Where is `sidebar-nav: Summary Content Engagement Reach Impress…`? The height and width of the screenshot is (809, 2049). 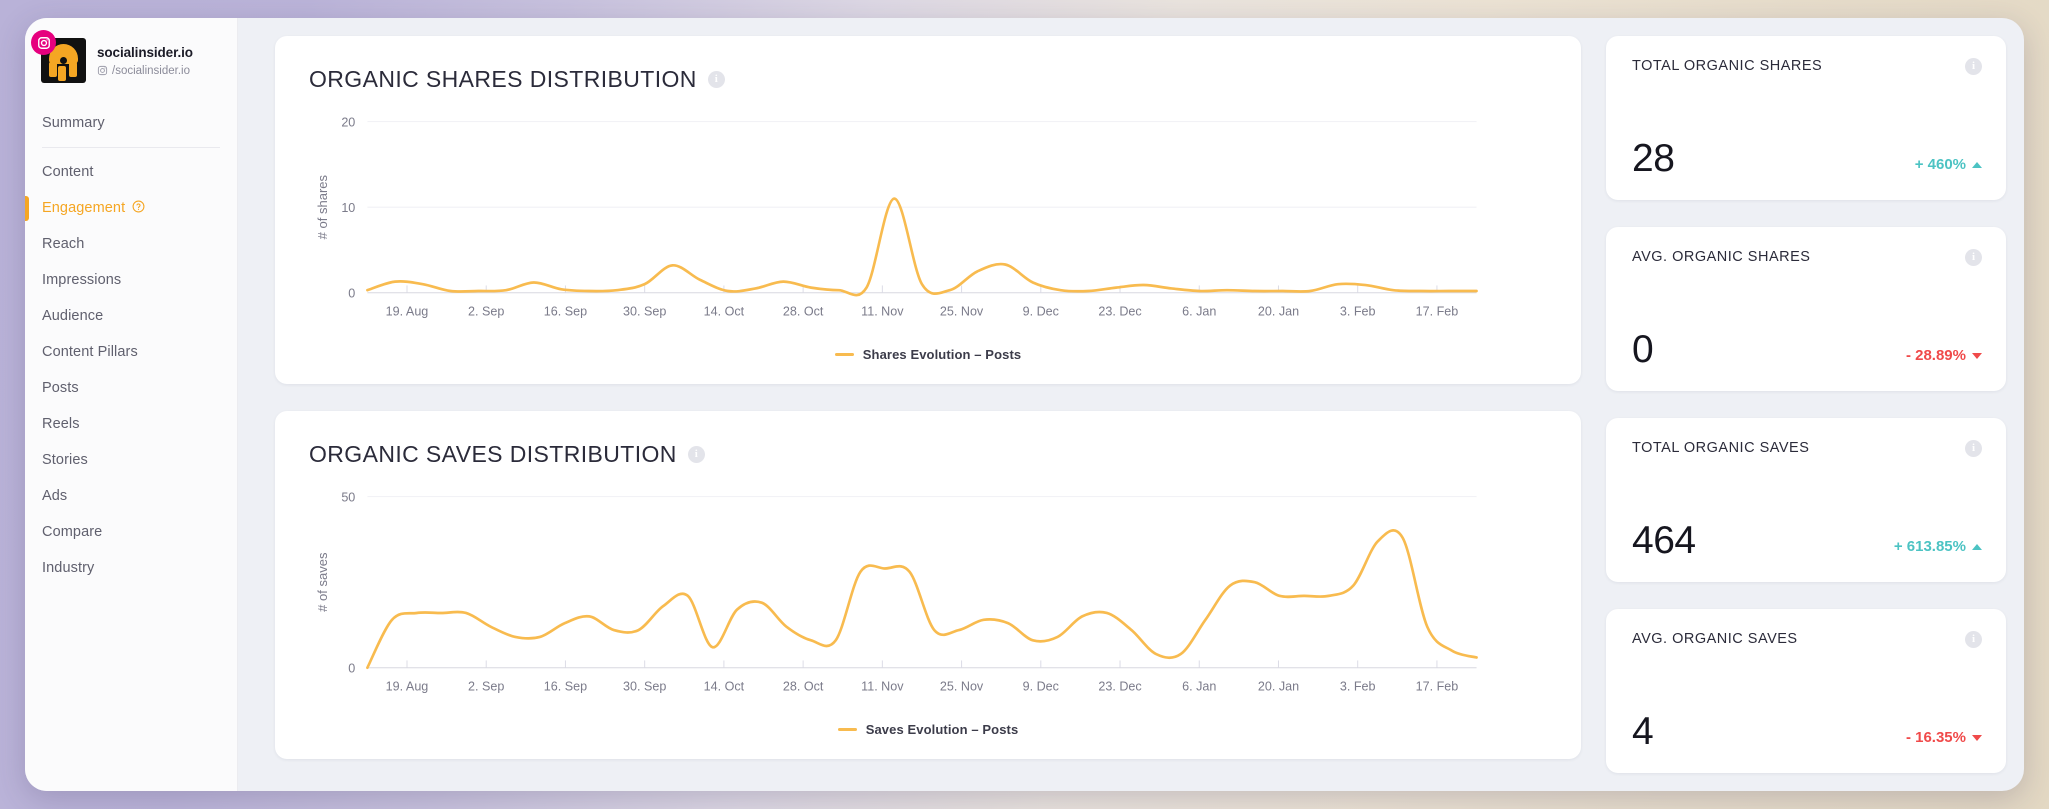 sidebar-nav: Summary Content Engagement Reach Impress… is located at coordinates (131, 345).